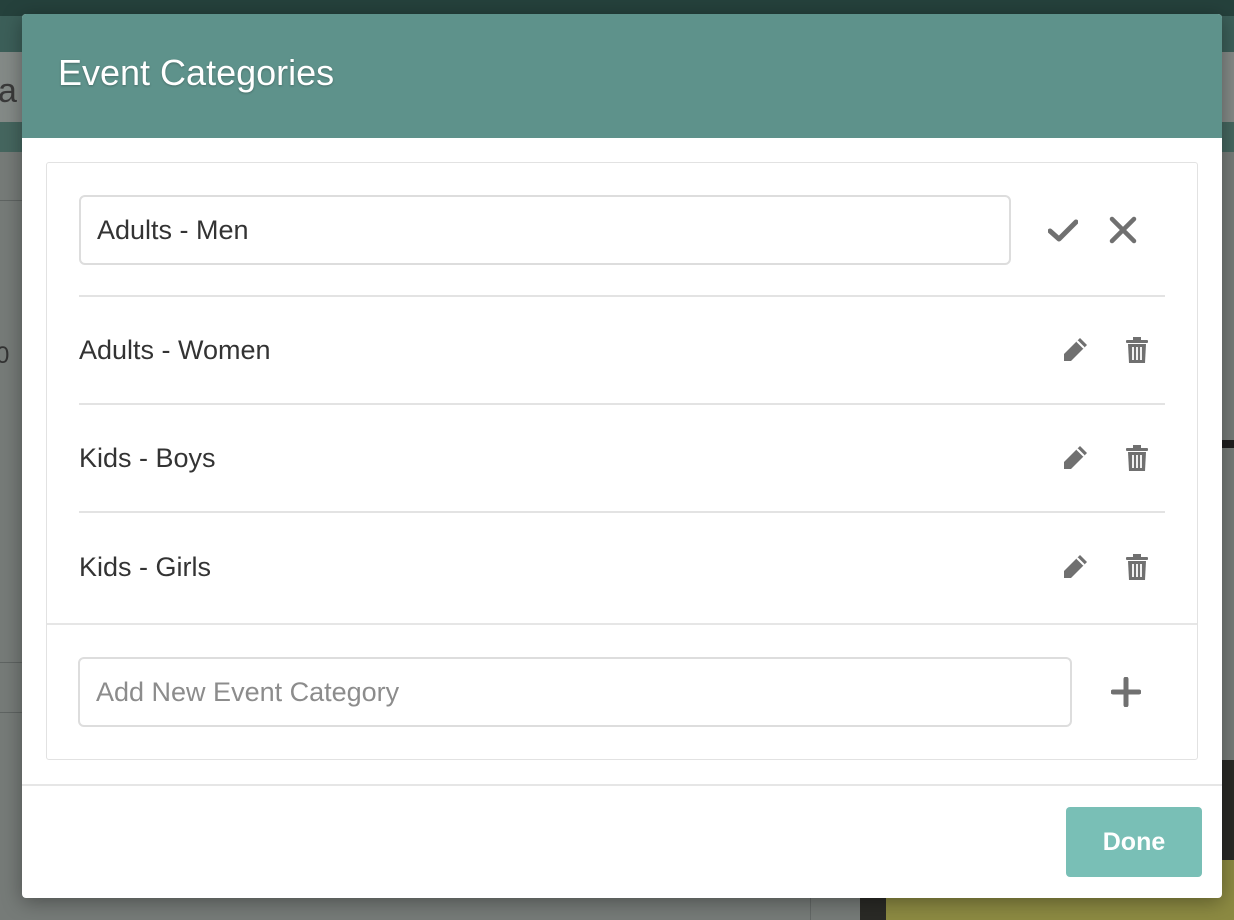  What do you see at coordinates (622, 841) in the screenshot?
I see `modal-footer: Done` at bounding box center [622, 841].